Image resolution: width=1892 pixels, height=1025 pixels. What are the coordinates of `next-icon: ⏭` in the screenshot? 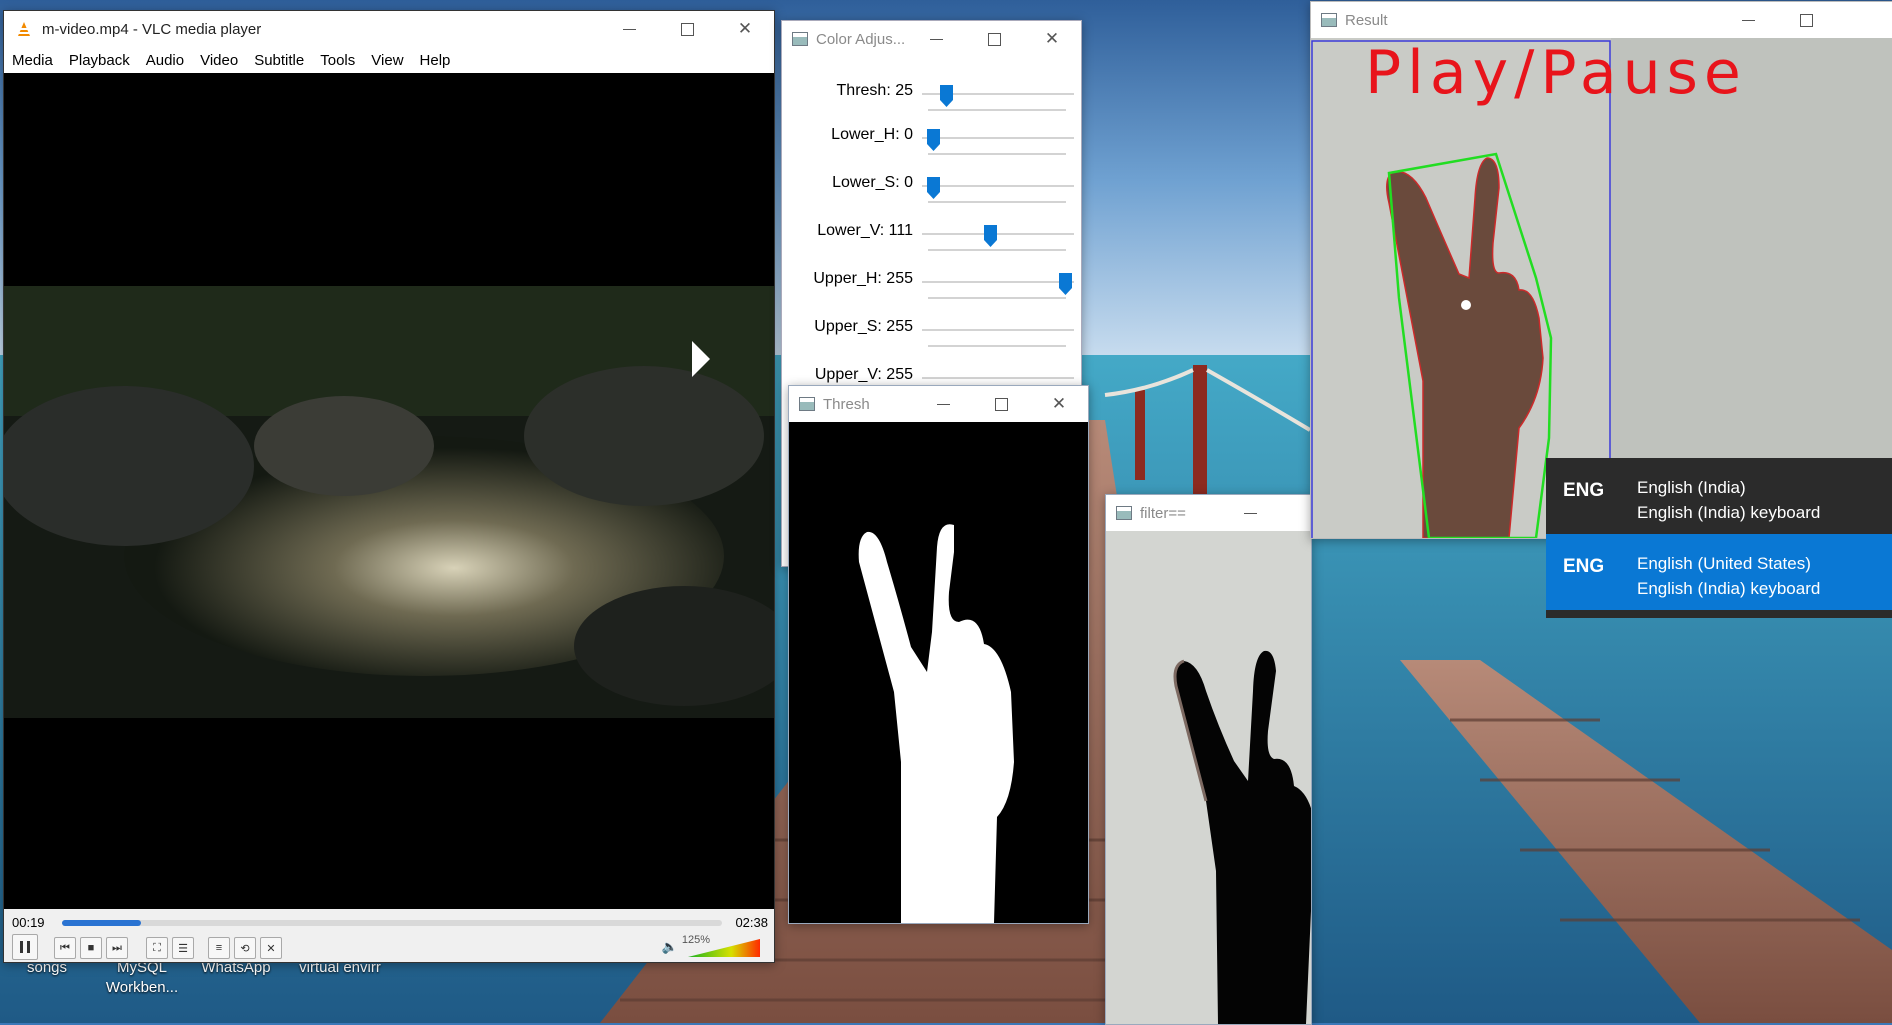 It's located at (117, 947).